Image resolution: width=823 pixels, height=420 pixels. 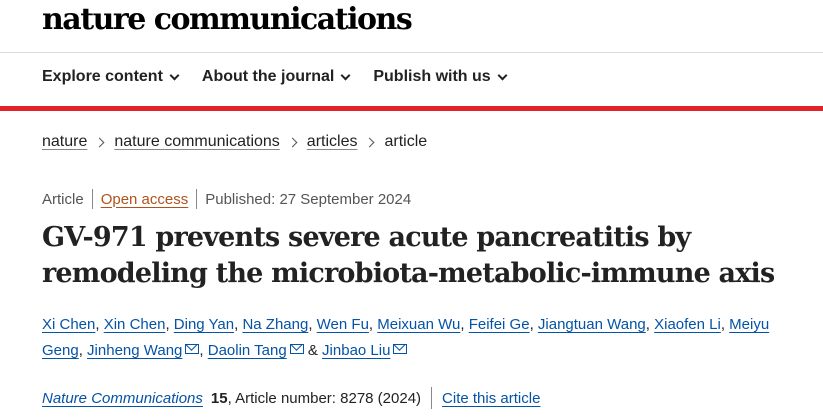 What do you see at coordinates (196, 142) in the screenshot?
I see `breadcrumb-nature-communications: nature communications` at bounding box center [196, 142].